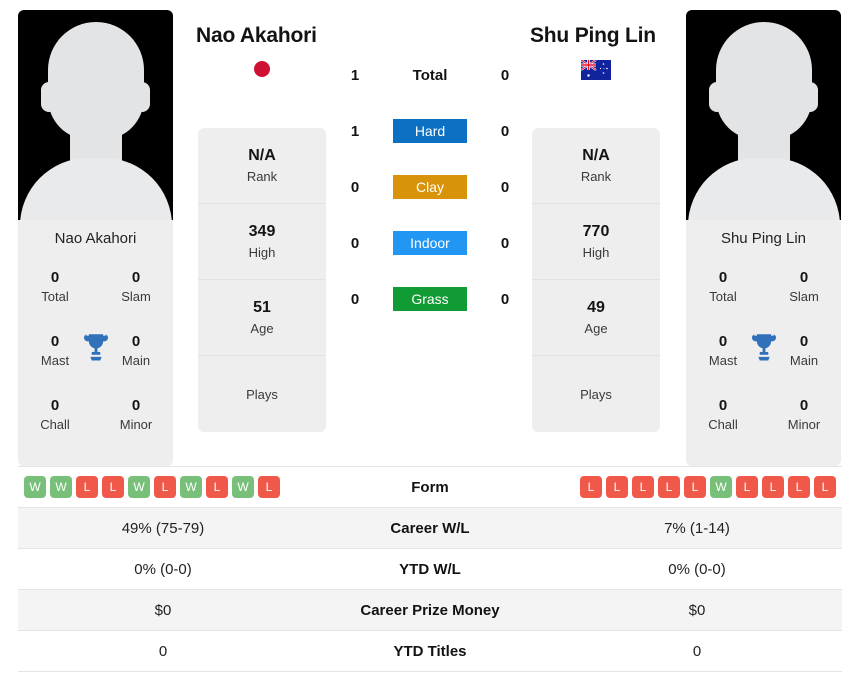 Image resolution: width=859 pixels, height=681 pixels. I want to click on surface-badge-grass: Grass, so click(430, 299).